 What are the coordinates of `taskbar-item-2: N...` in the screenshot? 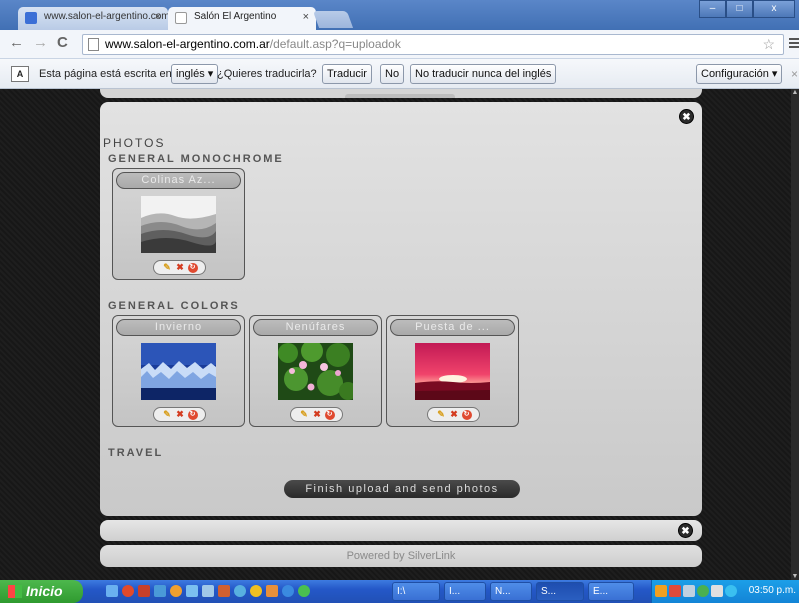 It's located at (511, 591).